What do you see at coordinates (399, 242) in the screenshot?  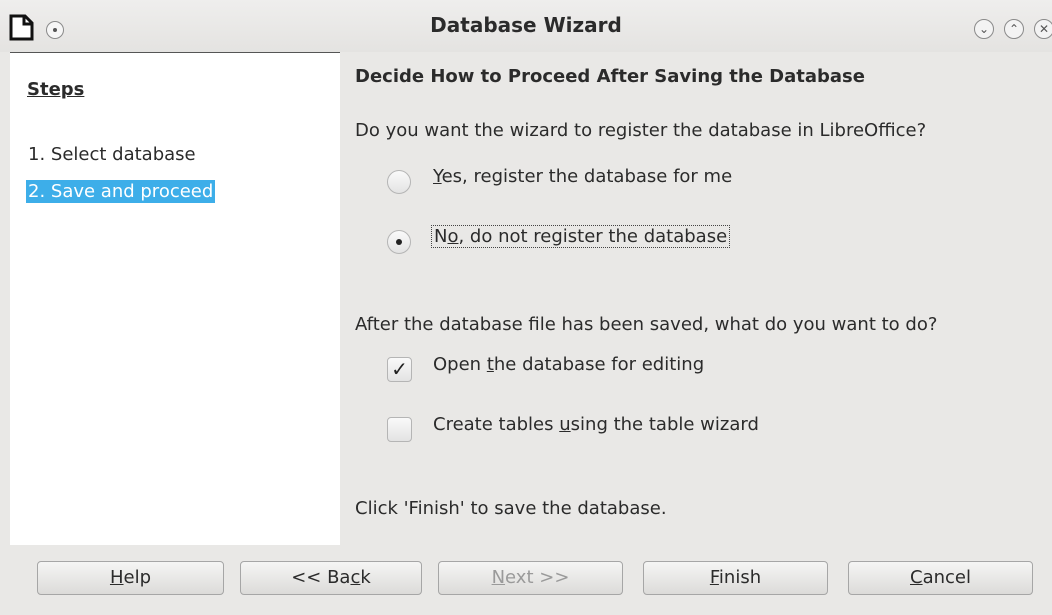 I see `radio-register-no` at bounding box center [399, 242].